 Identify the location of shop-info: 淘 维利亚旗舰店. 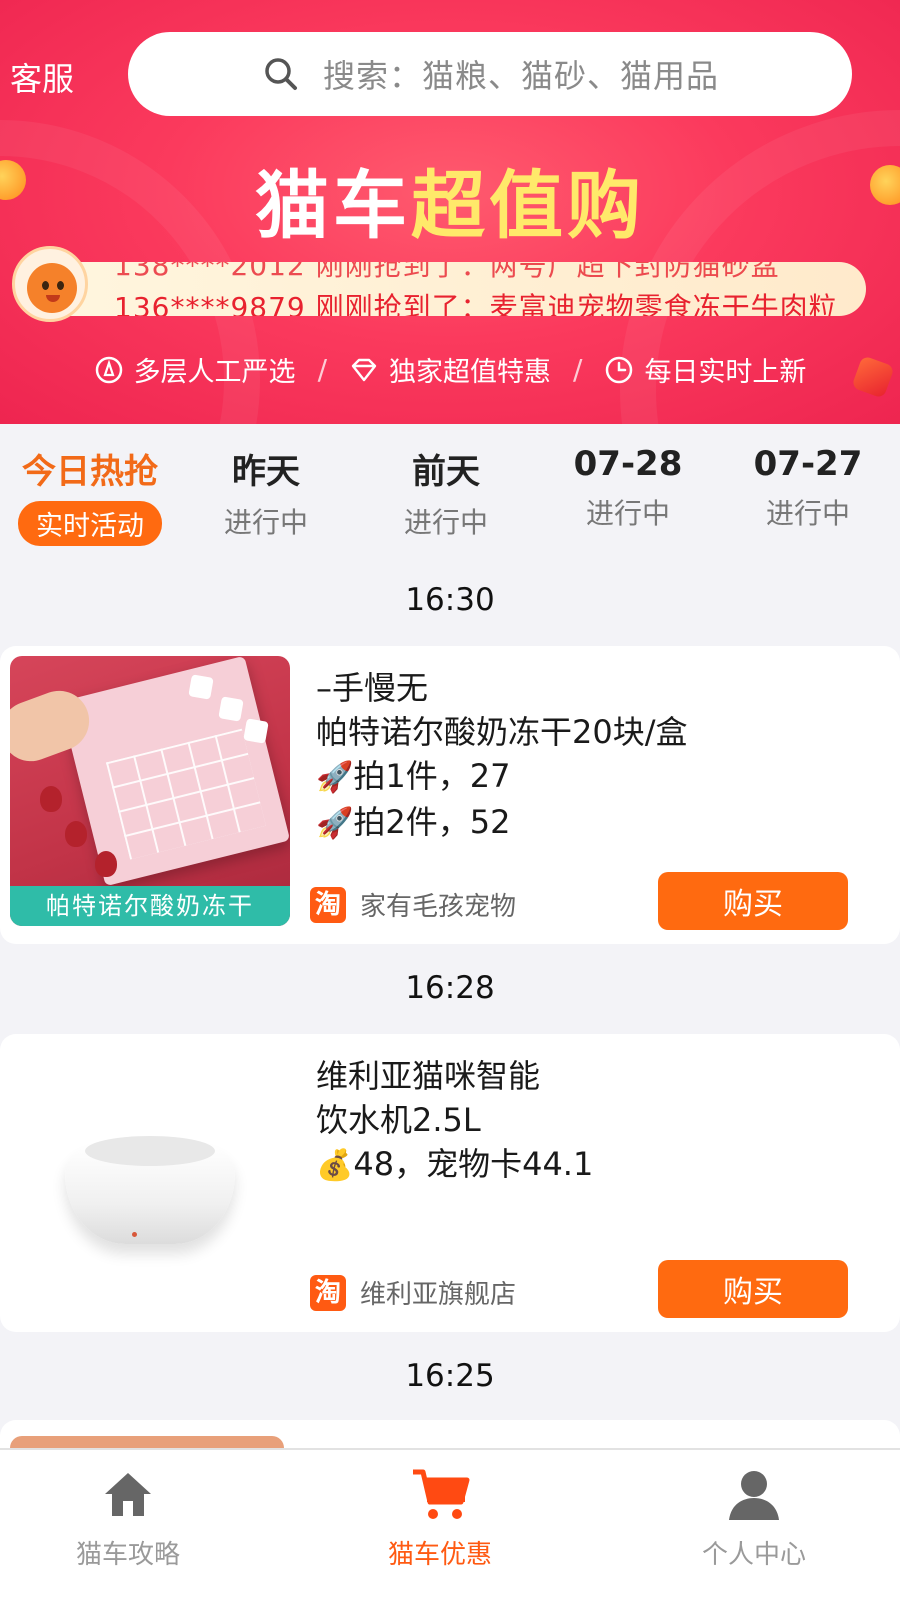
(413, 1292).